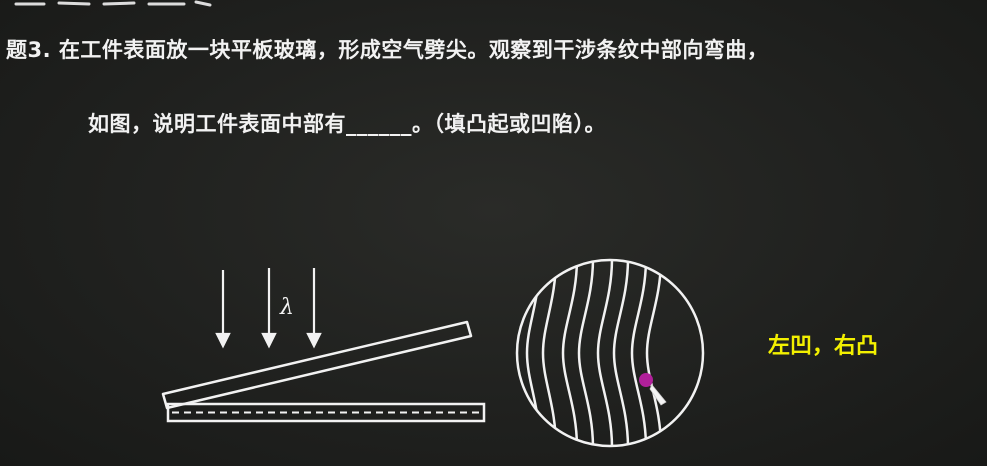 The height and width of the screenshot is (466, 987). I want to click on workpiece-plate, so click(326, 412).